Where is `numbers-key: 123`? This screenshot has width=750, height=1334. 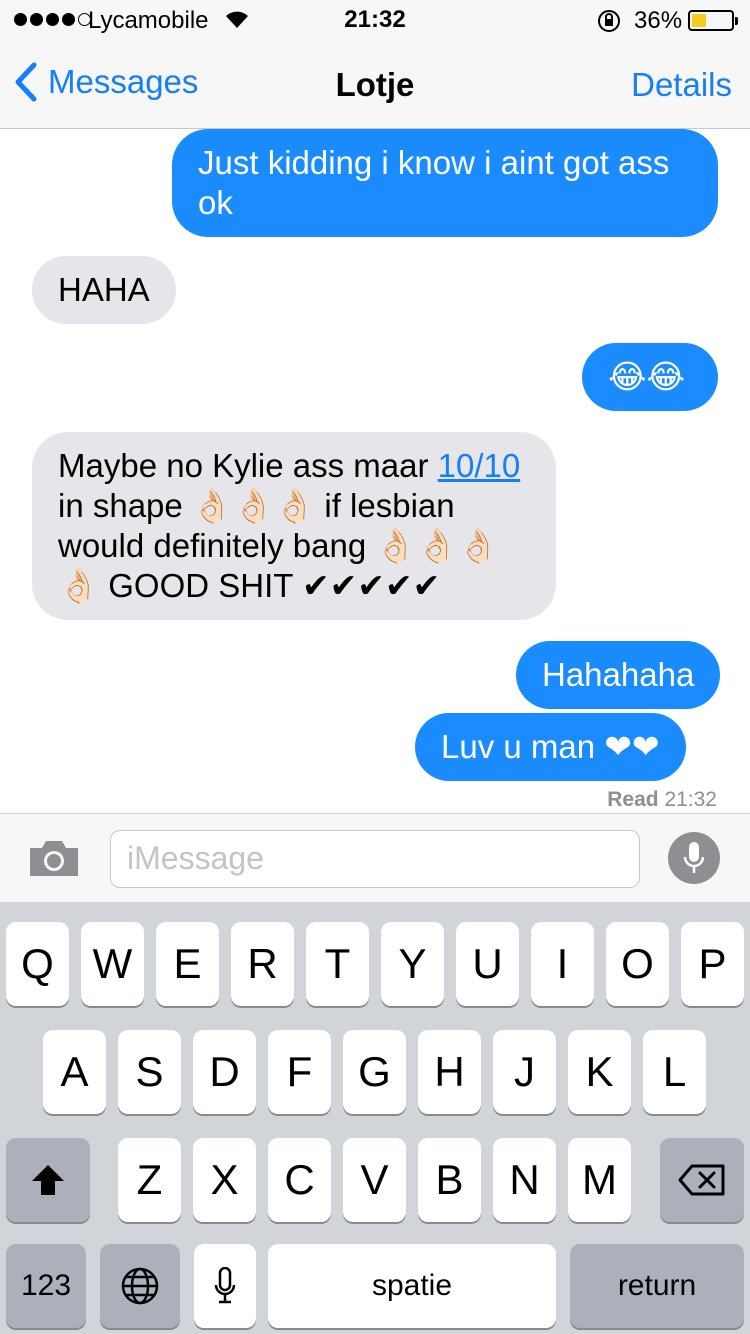 numbers-key: 123 is located at coordinates (46, 1286).